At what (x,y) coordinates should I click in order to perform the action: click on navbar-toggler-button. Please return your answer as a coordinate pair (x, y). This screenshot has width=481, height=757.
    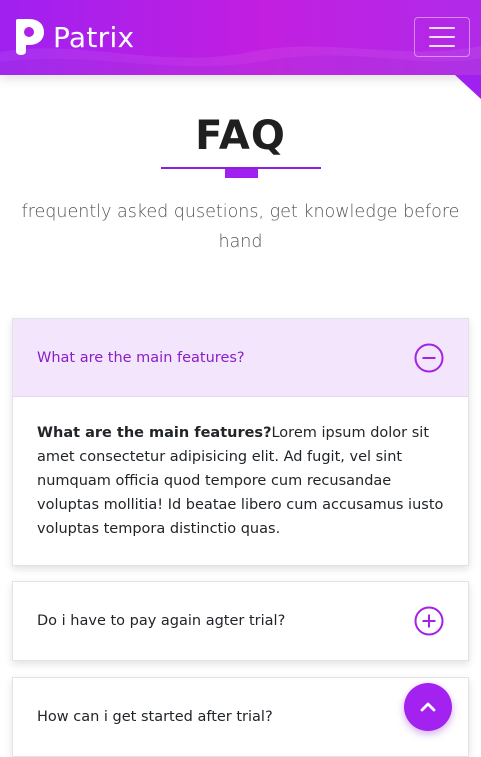
    Looking at the image, I should click on (442, 37).